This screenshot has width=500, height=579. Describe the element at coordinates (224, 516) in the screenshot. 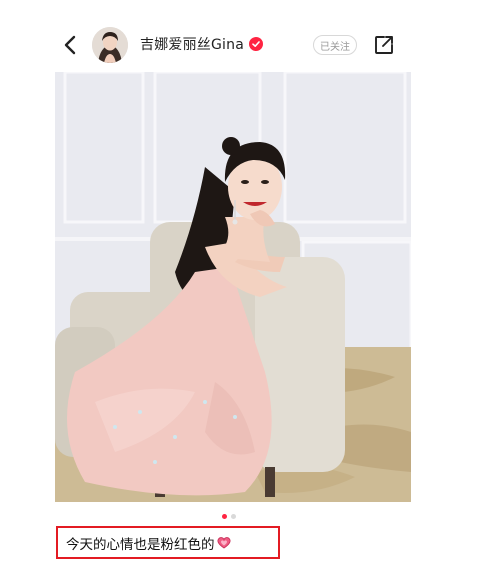

I see `image-dot-active` at that location.